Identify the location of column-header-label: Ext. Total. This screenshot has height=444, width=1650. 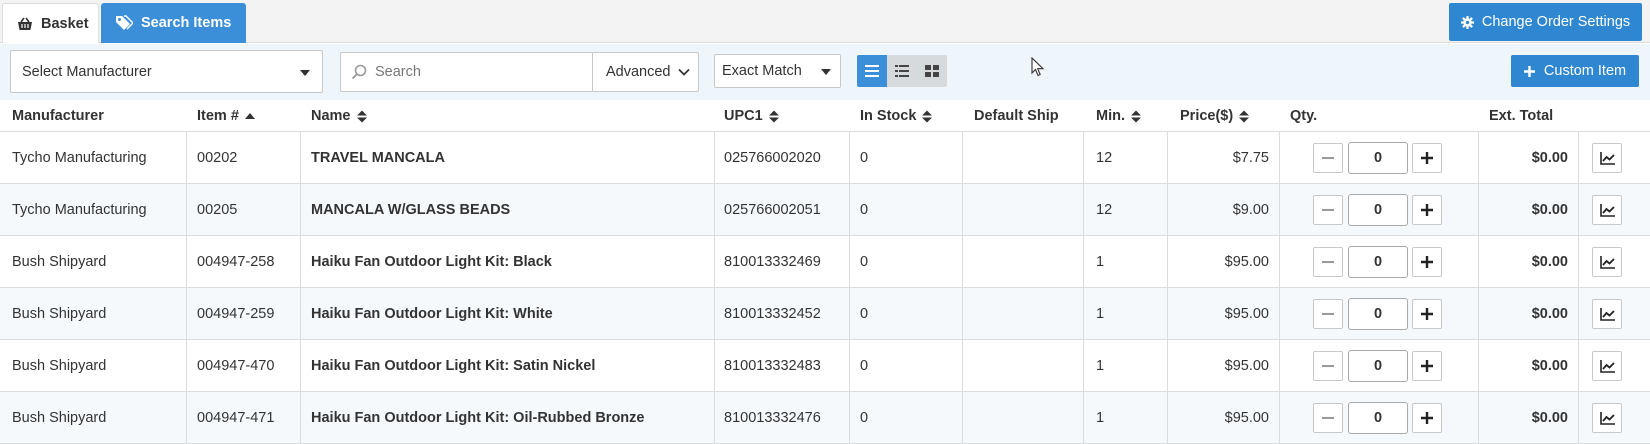
(1521, 116).